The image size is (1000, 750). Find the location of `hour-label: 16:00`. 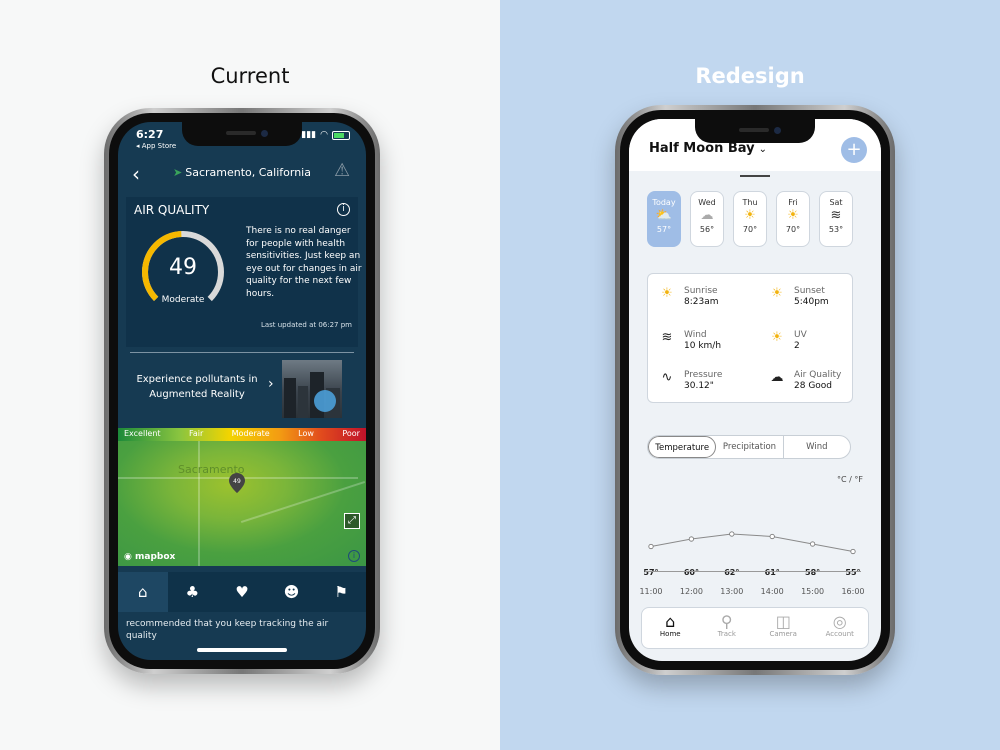

hour-label: 16:00 is located at coordinates (852, 591).